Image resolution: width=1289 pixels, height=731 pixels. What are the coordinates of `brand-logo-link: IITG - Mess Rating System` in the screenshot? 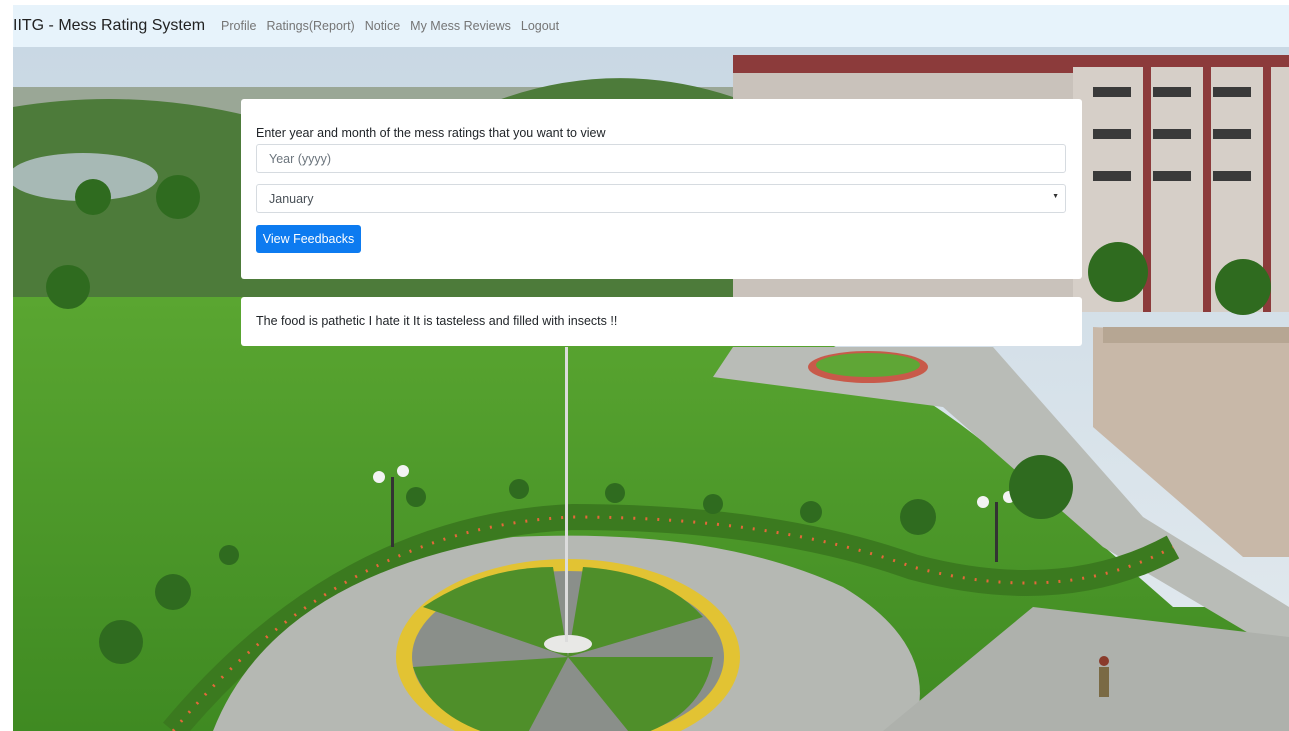 It's located at (109, 26).